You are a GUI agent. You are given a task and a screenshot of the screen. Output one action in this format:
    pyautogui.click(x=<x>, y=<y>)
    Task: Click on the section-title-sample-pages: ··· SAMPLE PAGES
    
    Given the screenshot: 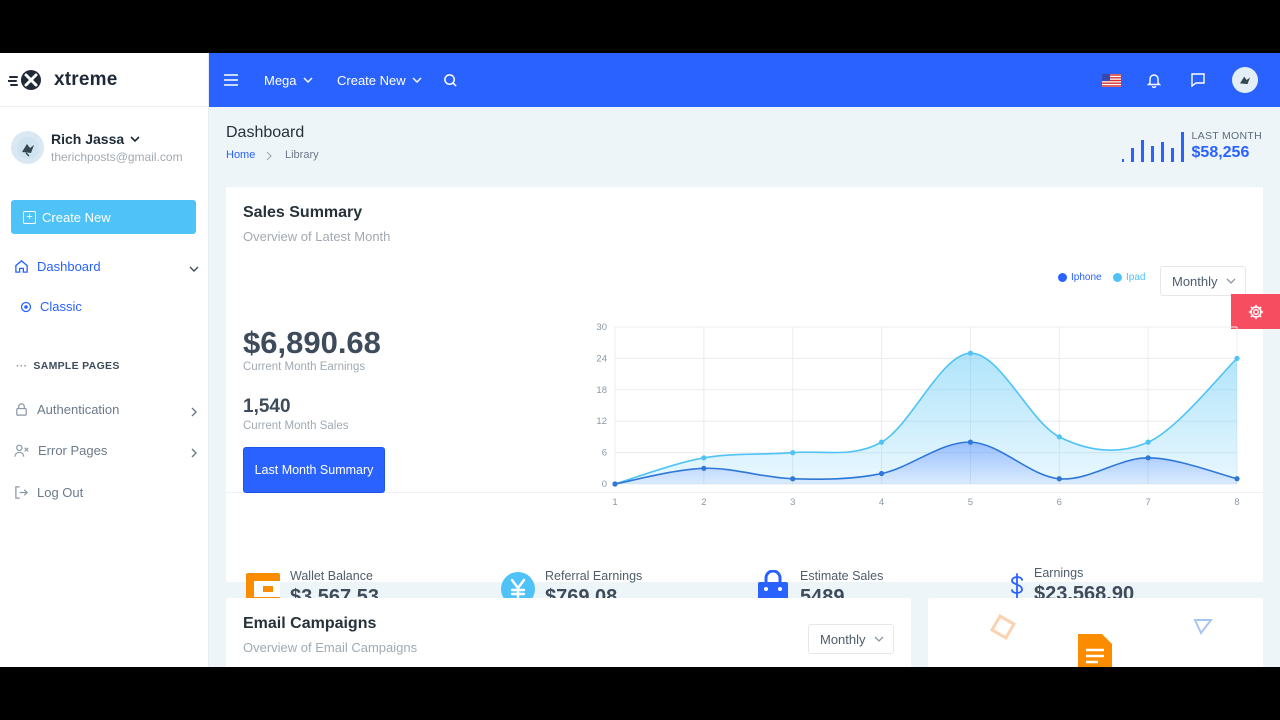 What is the action you would take?
    pyautogui.click(x=68, y=366)
    